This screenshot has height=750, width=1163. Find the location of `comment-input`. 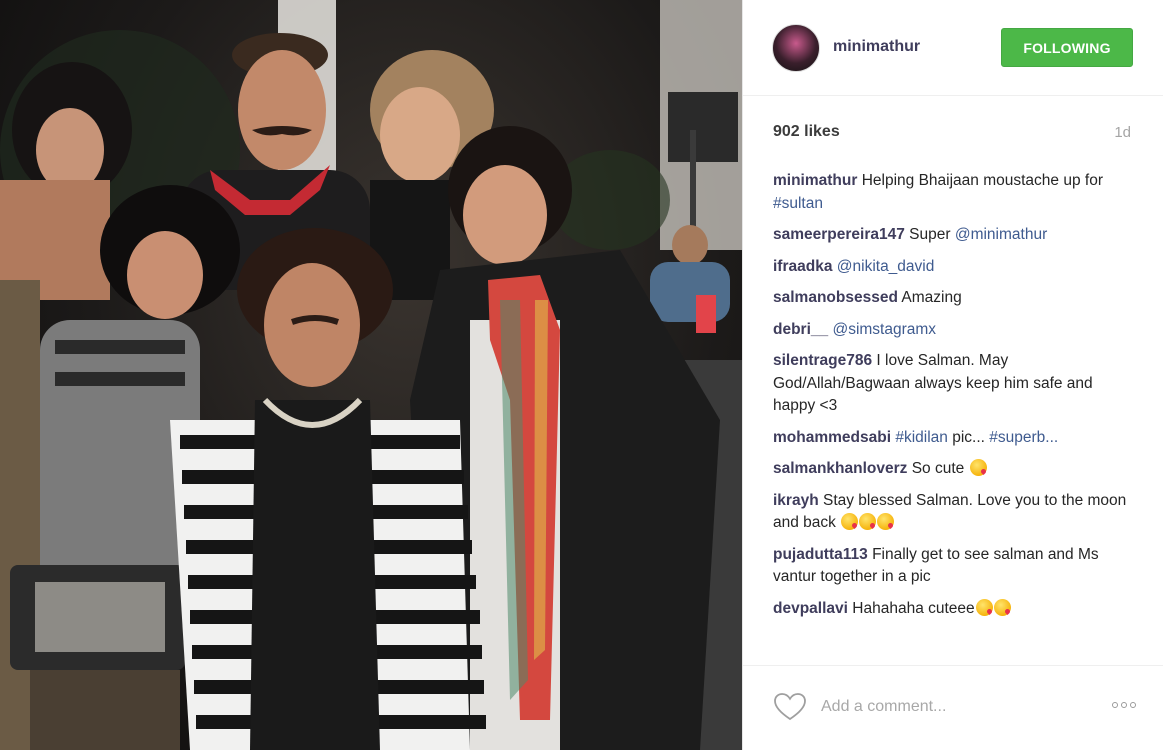

comment-input is located at coordinates (951, 707).